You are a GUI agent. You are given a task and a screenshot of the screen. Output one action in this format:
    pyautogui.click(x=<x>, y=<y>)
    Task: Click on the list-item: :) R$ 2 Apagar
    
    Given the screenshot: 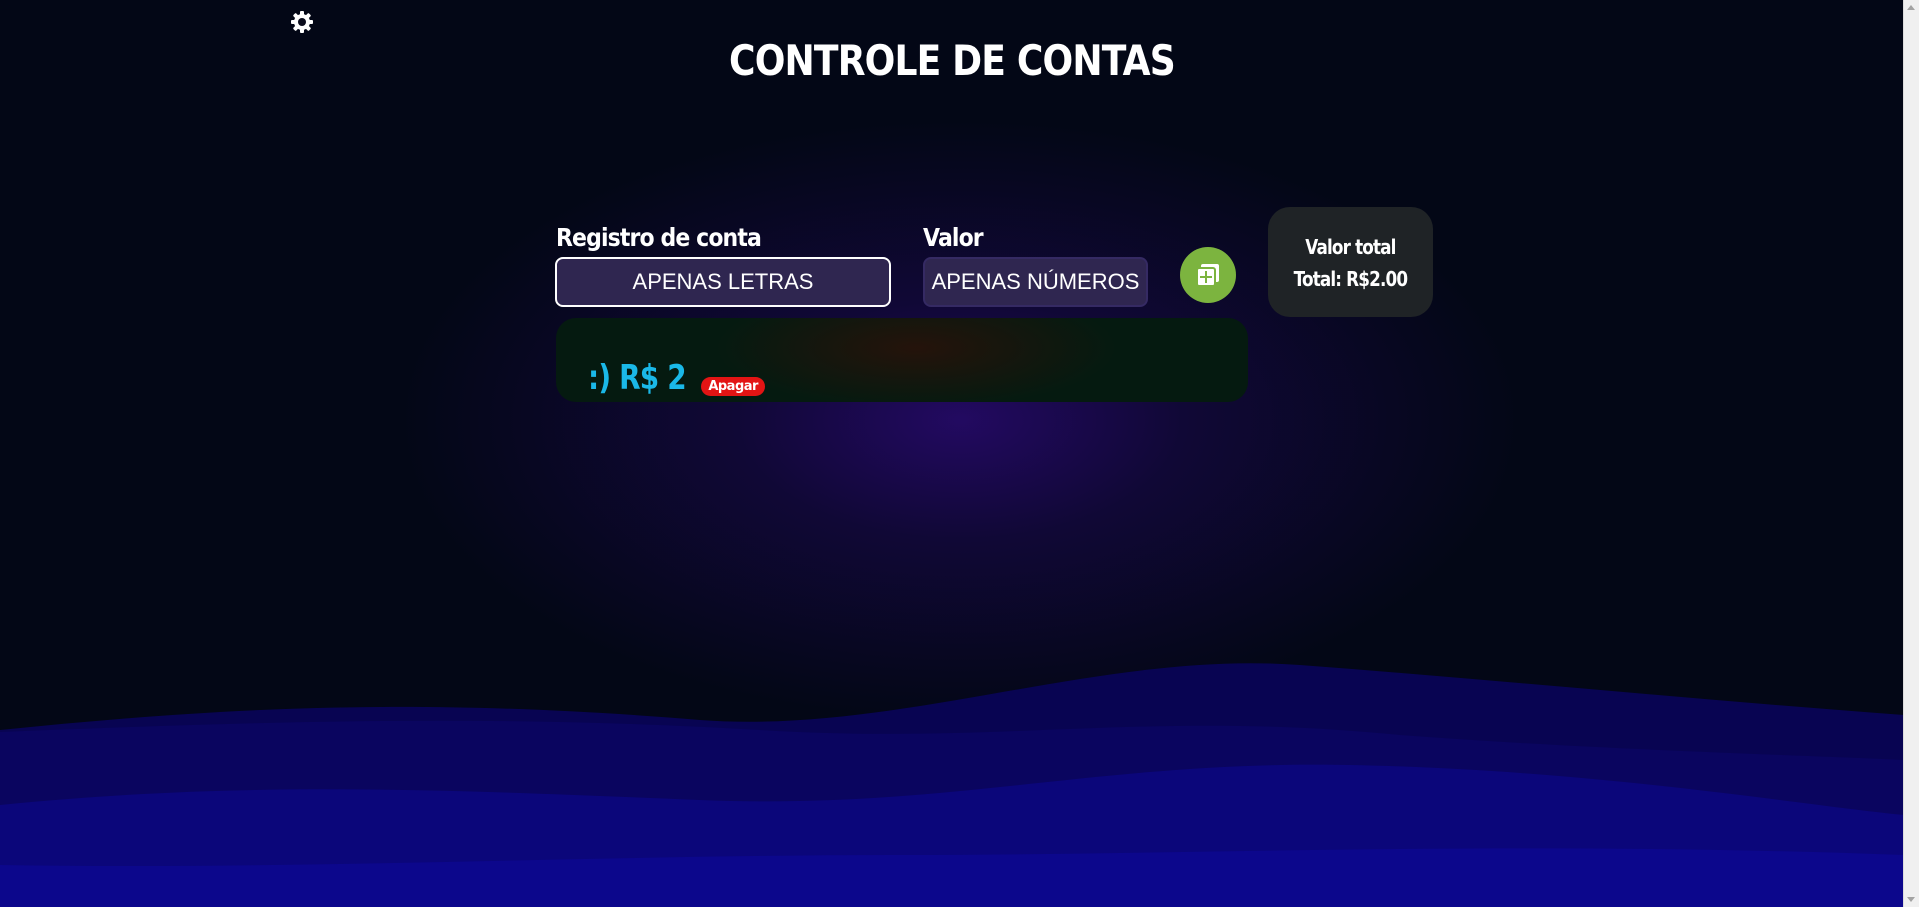 What is the action you would take?
    pyautogui.click(x=676, y=378)
    